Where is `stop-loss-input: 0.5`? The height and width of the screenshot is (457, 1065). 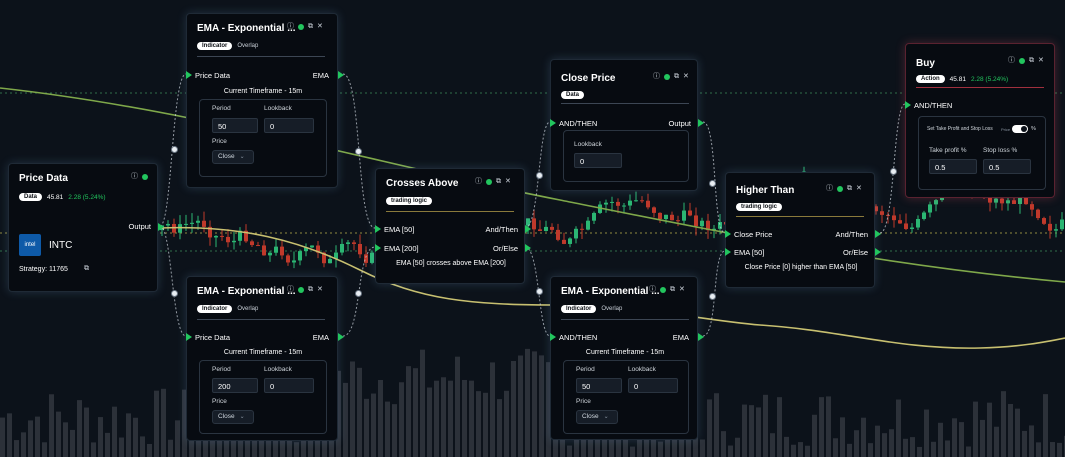 stop-loss-input: 0.5 is located at coordinates (1007, 166).